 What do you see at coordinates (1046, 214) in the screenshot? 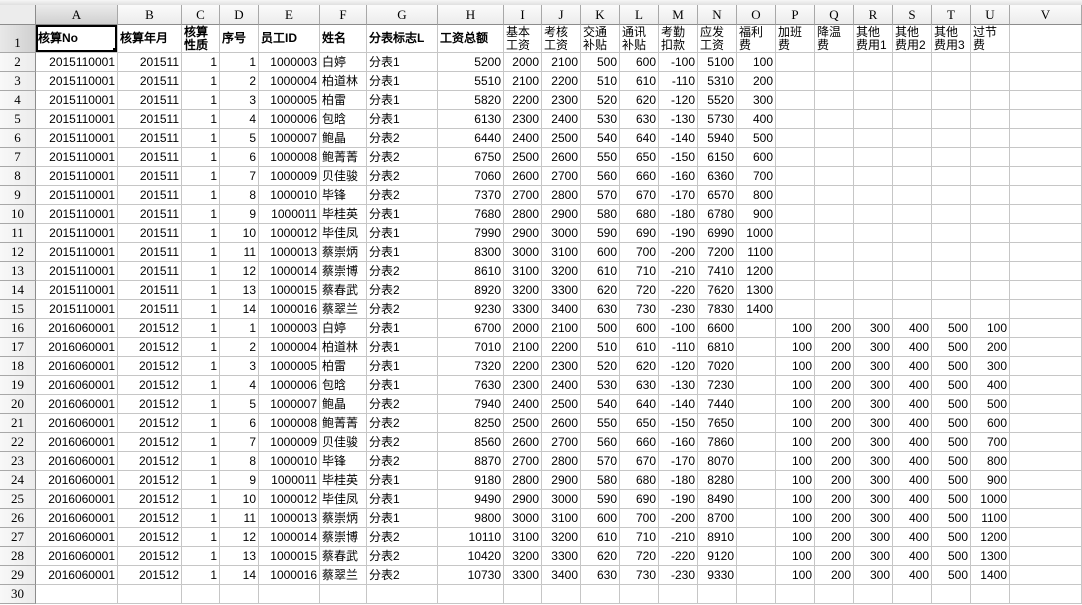
I see `cell-V10` at bounding box center [1046, 214].